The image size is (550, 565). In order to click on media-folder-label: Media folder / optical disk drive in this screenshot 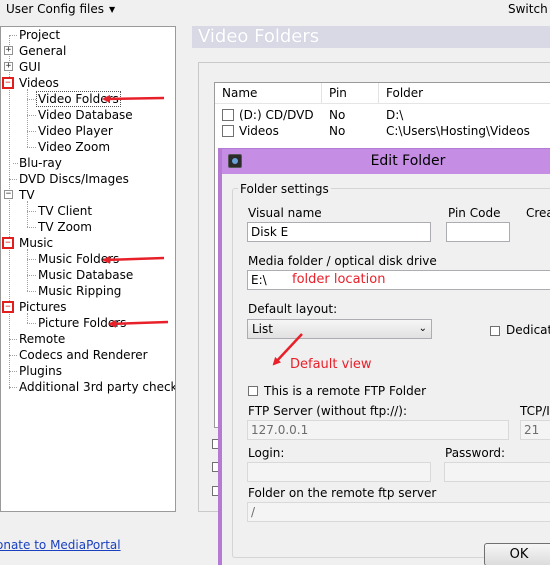, I will do `click(342, 261)`.